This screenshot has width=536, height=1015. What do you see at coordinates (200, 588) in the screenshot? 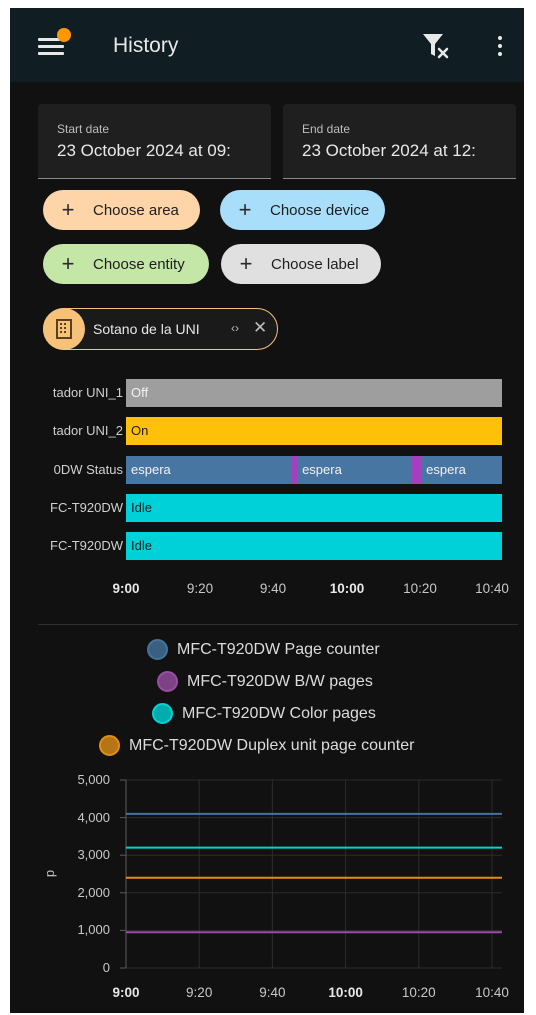
I see `timeline-x-tick: 9:20` at bounding box center [200, 588].